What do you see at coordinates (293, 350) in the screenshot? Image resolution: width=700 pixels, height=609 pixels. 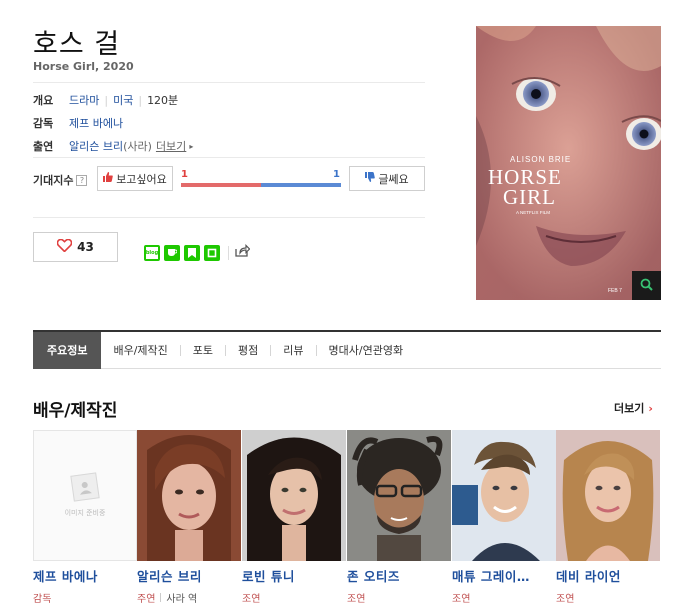 I see `tab-review: 리뷰` at bounding box center [293, 350].